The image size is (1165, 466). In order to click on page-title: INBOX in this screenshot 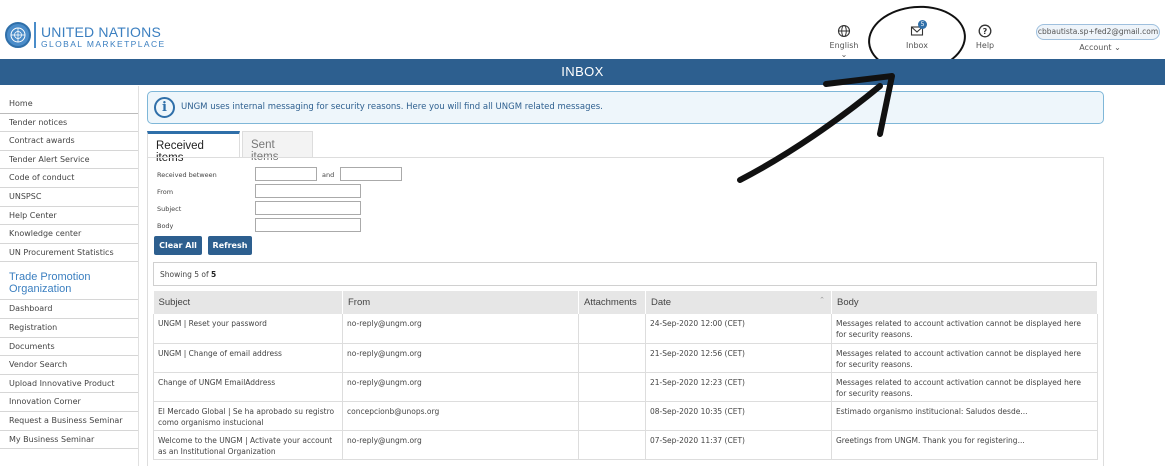, I will do `click(582, 71)`.